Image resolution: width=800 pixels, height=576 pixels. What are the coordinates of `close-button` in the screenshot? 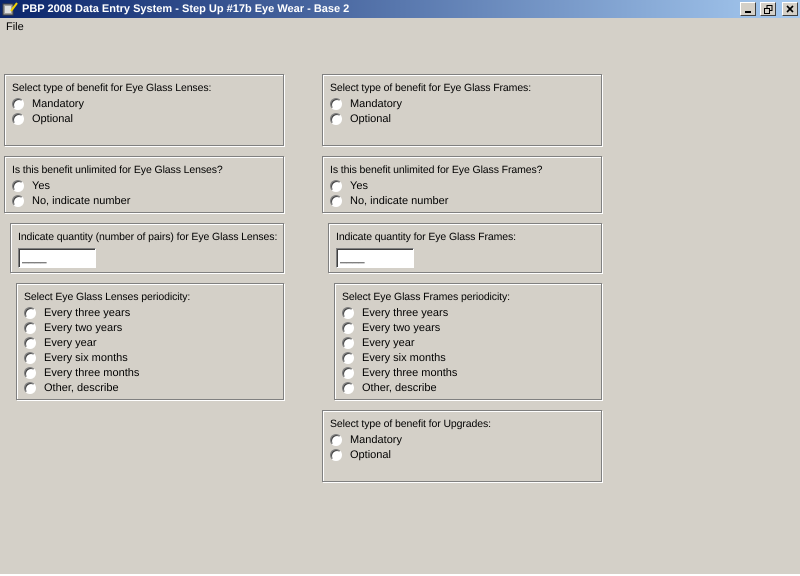 It's located at (790, 9).